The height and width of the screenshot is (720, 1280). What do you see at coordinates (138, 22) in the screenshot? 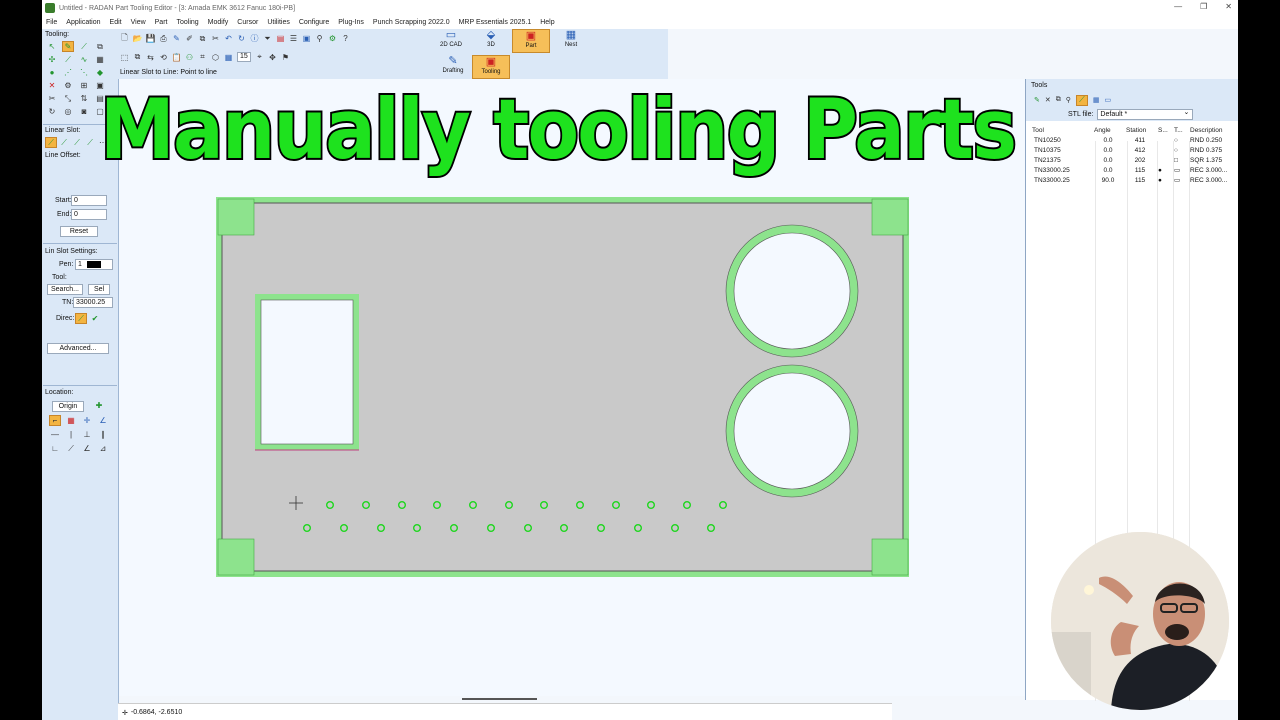
I see `menu-view: View` at bounding box center [138, 22].